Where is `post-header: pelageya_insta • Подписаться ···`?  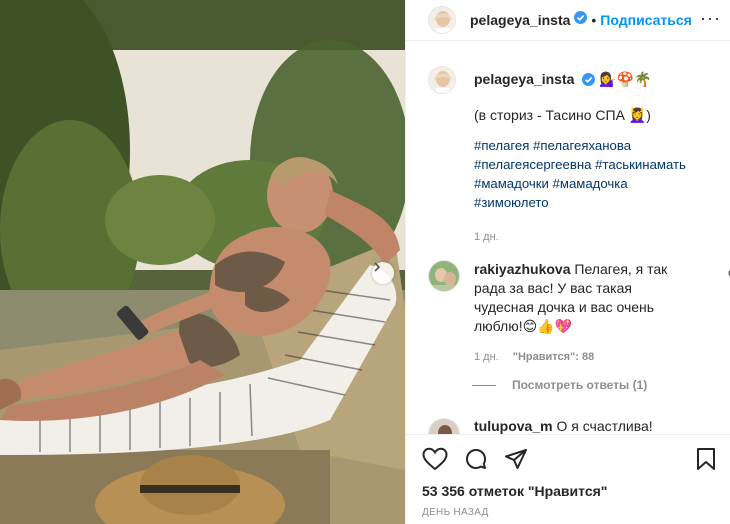
post-header: pelageya_insta • Подписаться ··· is located at coordinates (568, 20).